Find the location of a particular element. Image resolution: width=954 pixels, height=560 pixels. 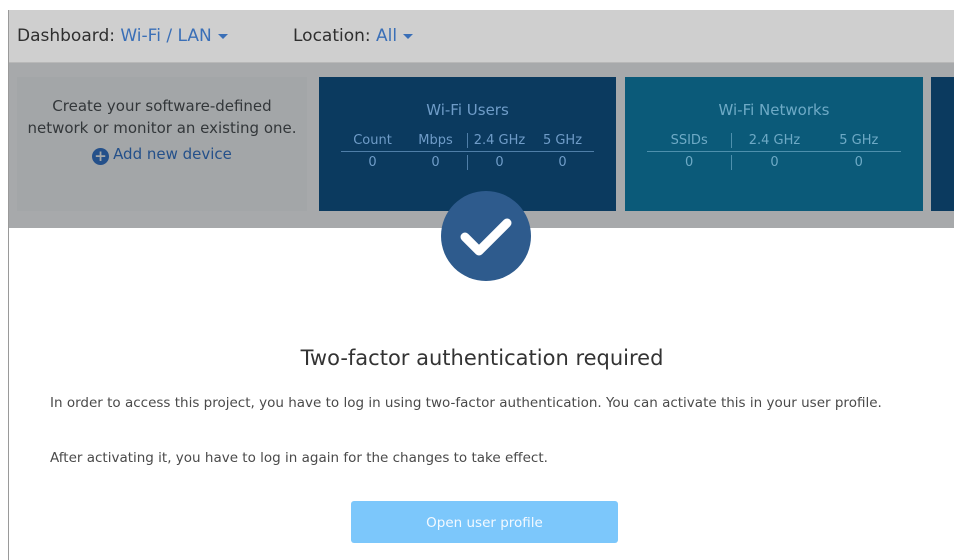

wifi-users-title: Wi-Fi Users is located at coordinates (467, 110).